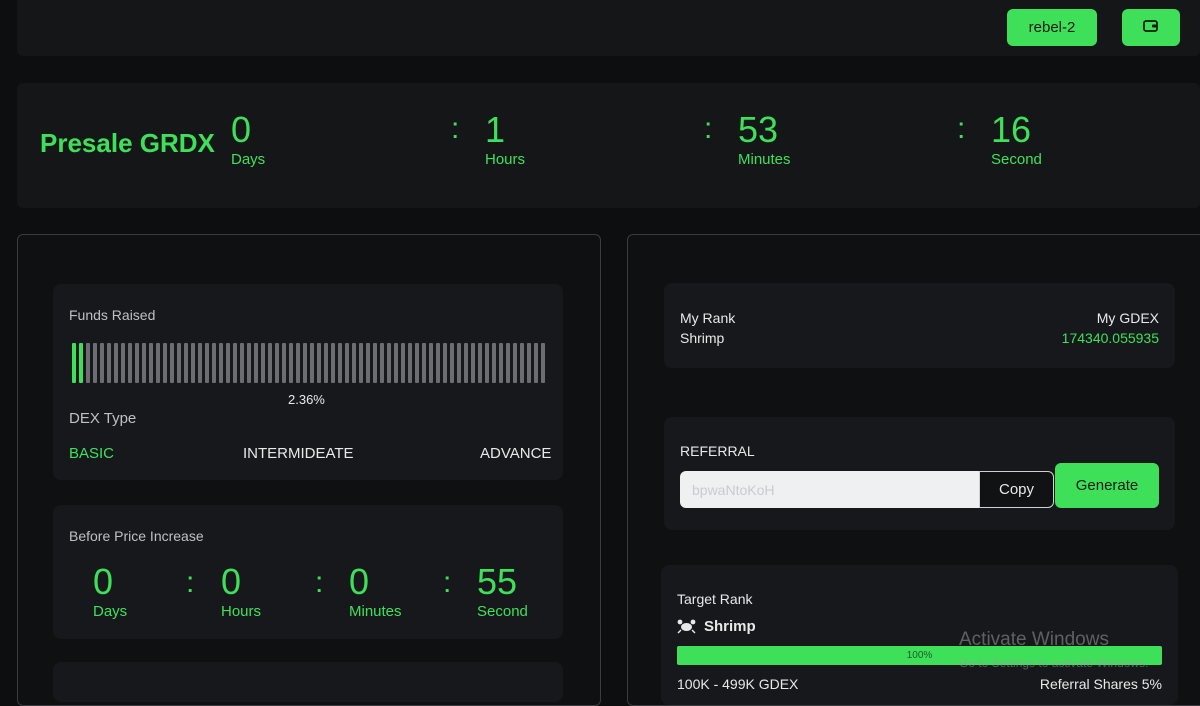  Describe the element at coordinates (702, 338) in the screenshot. I see `my-rank-value: Shrimp` at that location.